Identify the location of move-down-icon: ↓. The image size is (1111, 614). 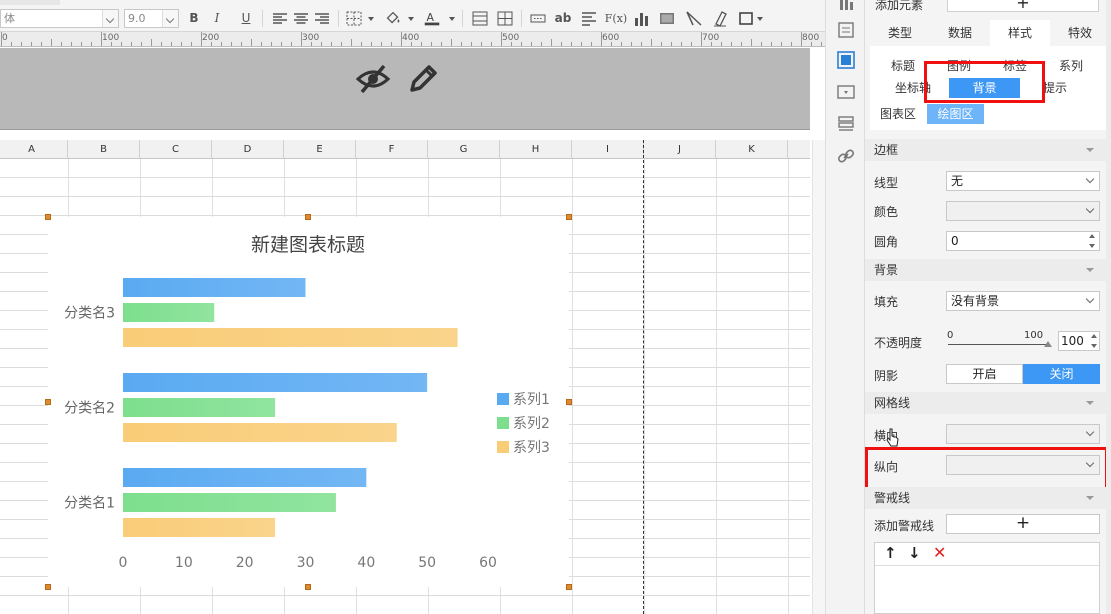
(914, 553).